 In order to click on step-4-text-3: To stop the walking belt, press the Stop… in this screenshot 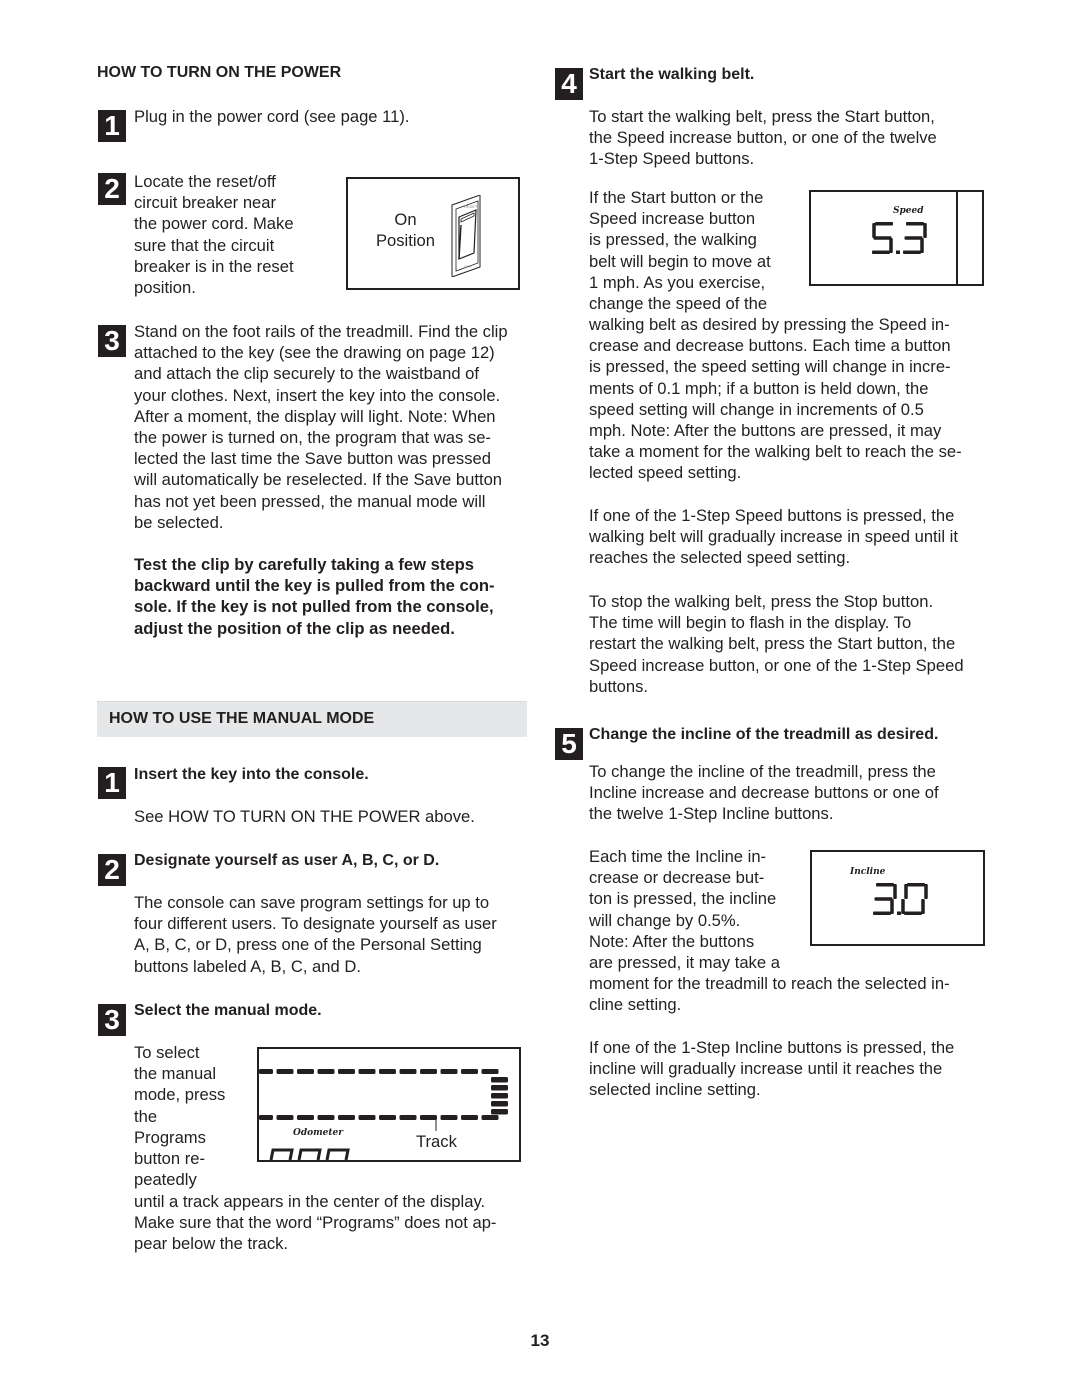, I will do `click(776, 644)`.